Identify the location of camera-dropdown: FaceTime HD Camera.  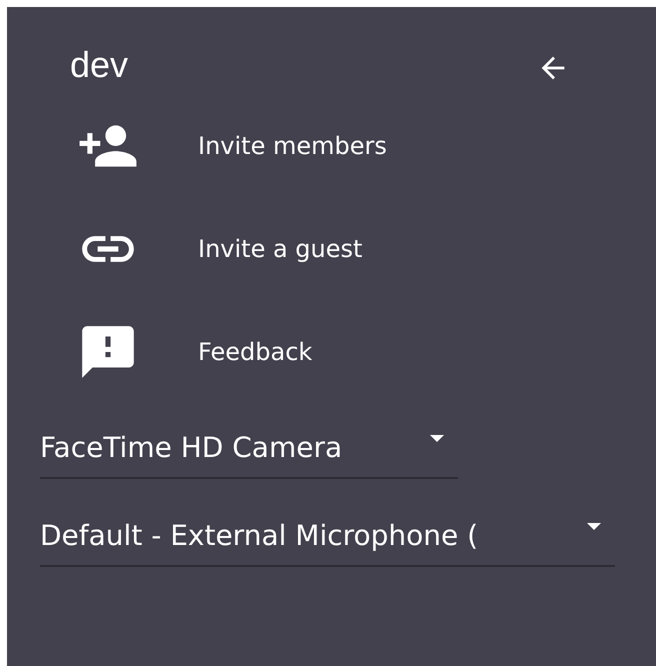
(249, 450).